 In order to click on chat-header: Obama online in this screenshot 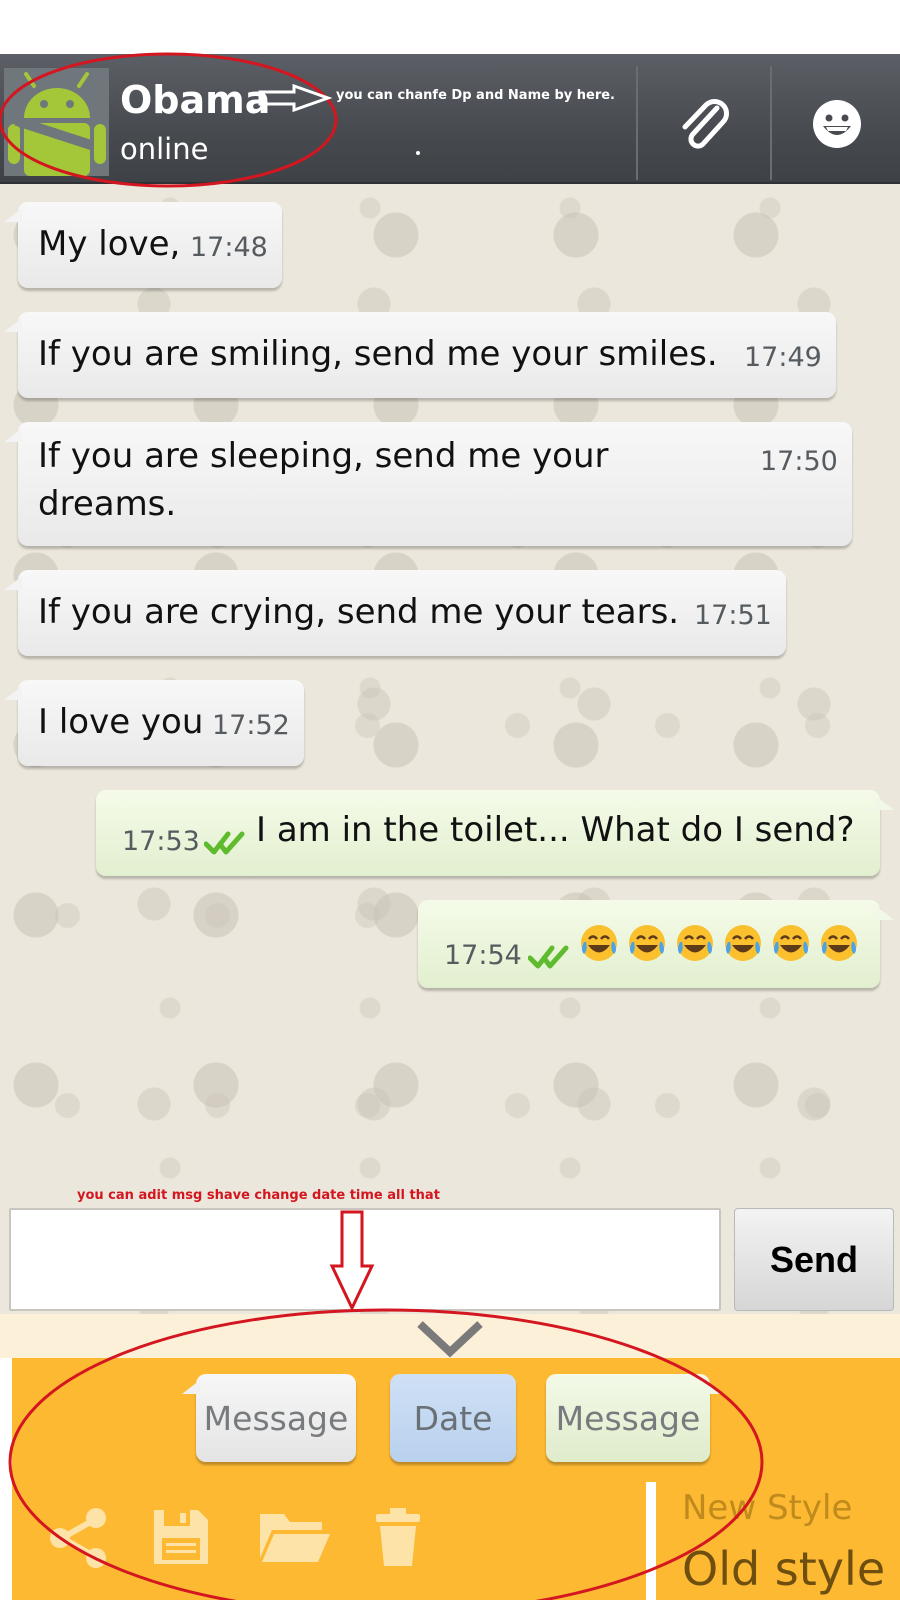, I will do `click(450, 119)`.